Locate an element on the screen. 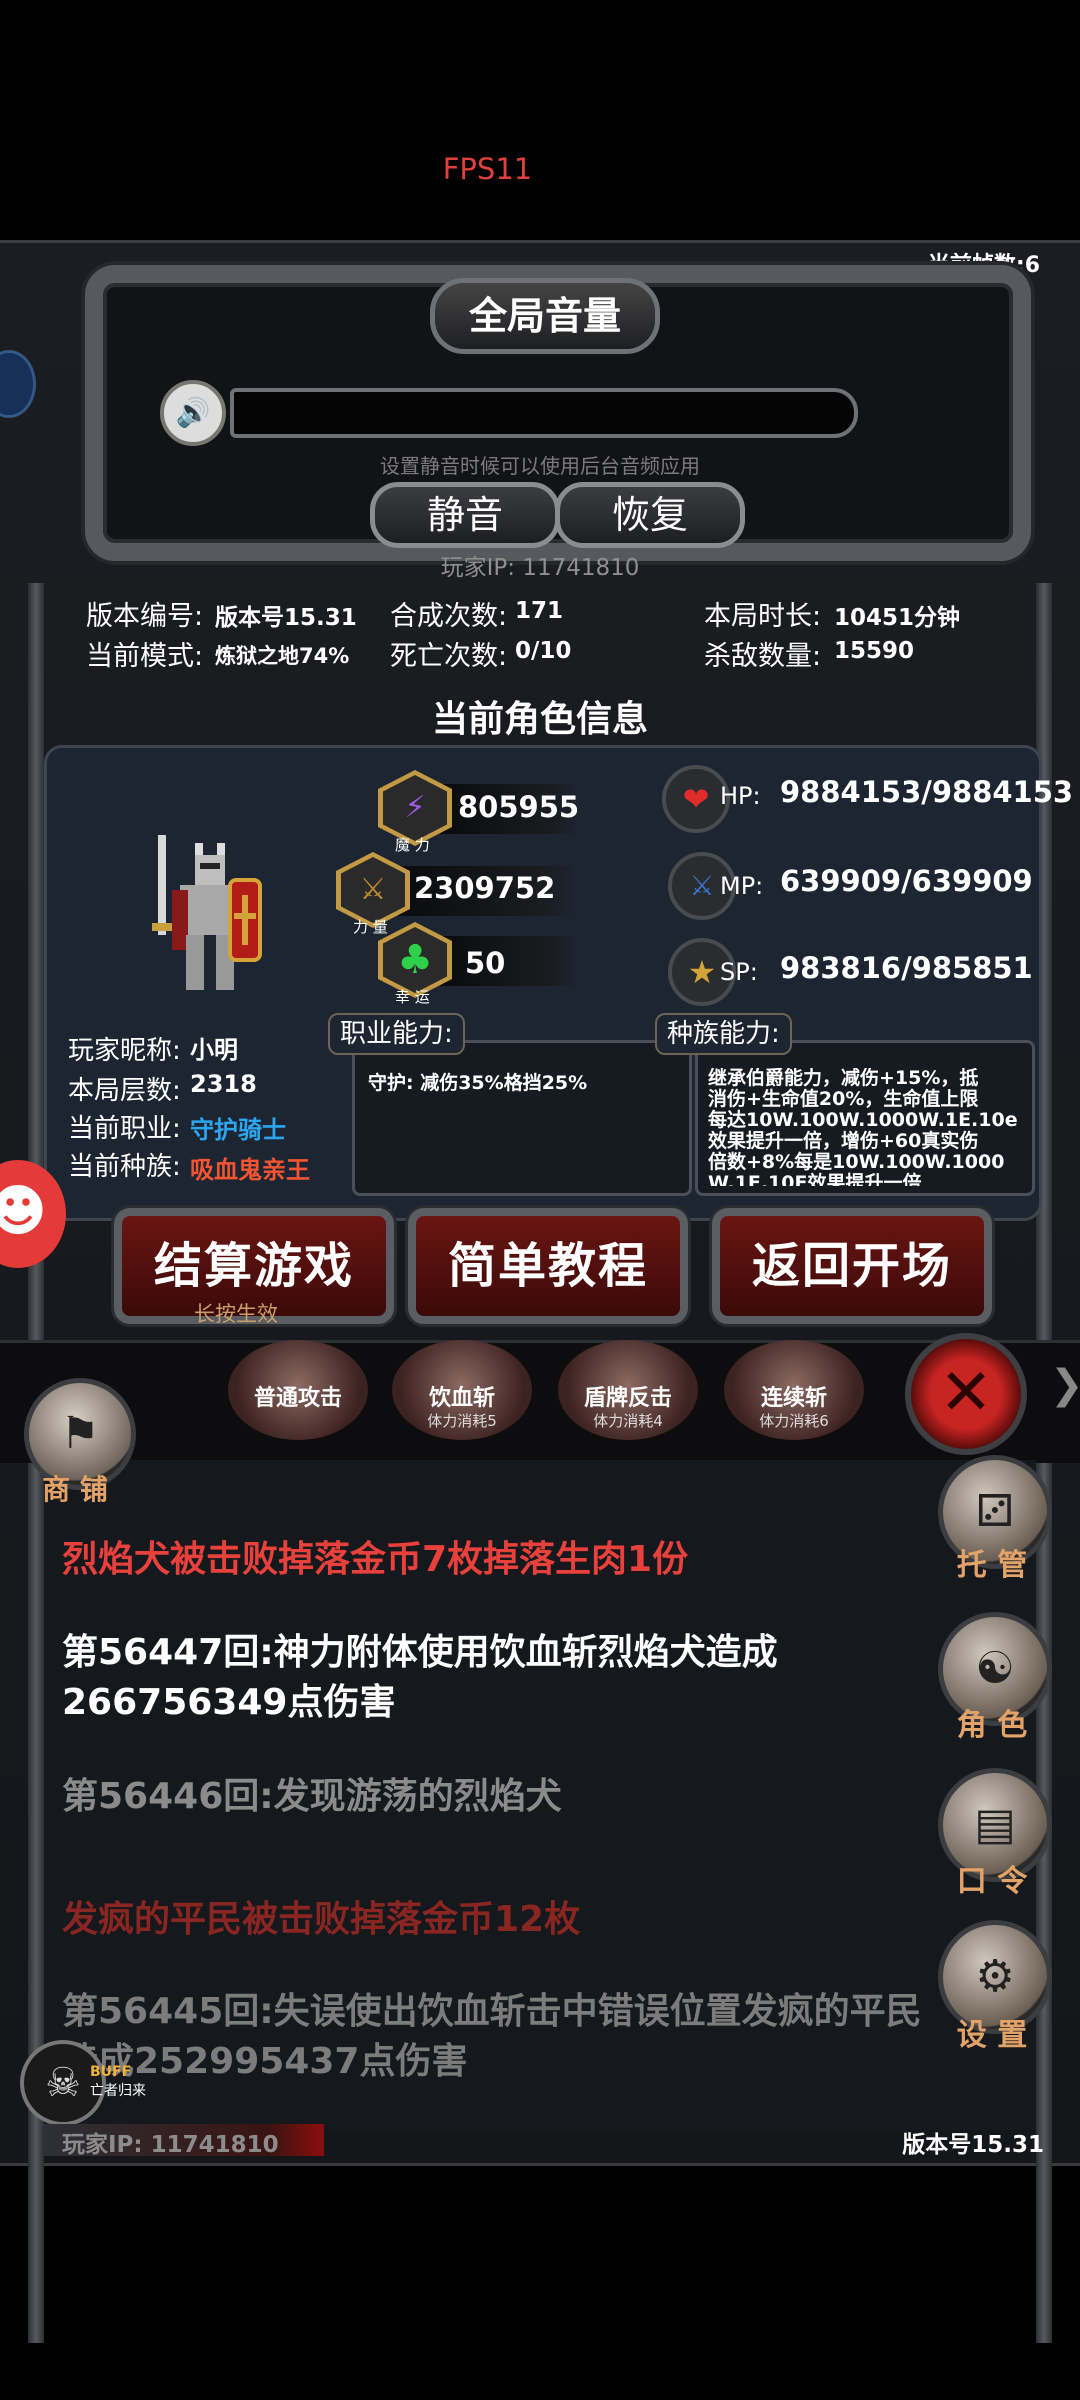  death-value: 0/10 is located at coordinates (543, 651).